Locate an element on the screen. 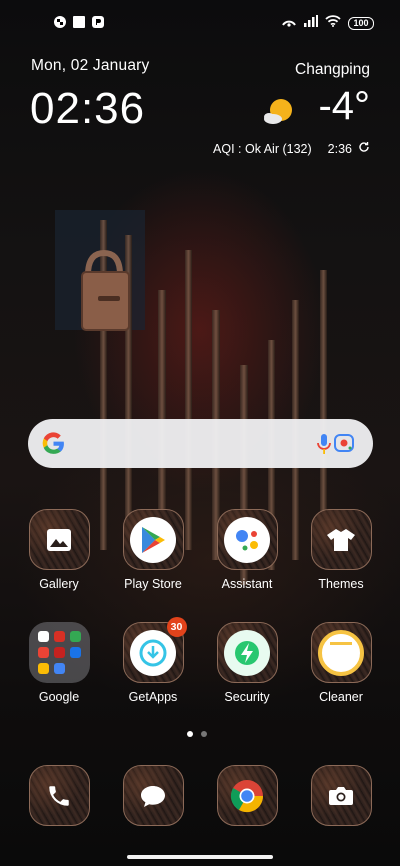 The height and width of the screenshot is (866, 400). weather-city: Changping is located at coordinates (332, 70).